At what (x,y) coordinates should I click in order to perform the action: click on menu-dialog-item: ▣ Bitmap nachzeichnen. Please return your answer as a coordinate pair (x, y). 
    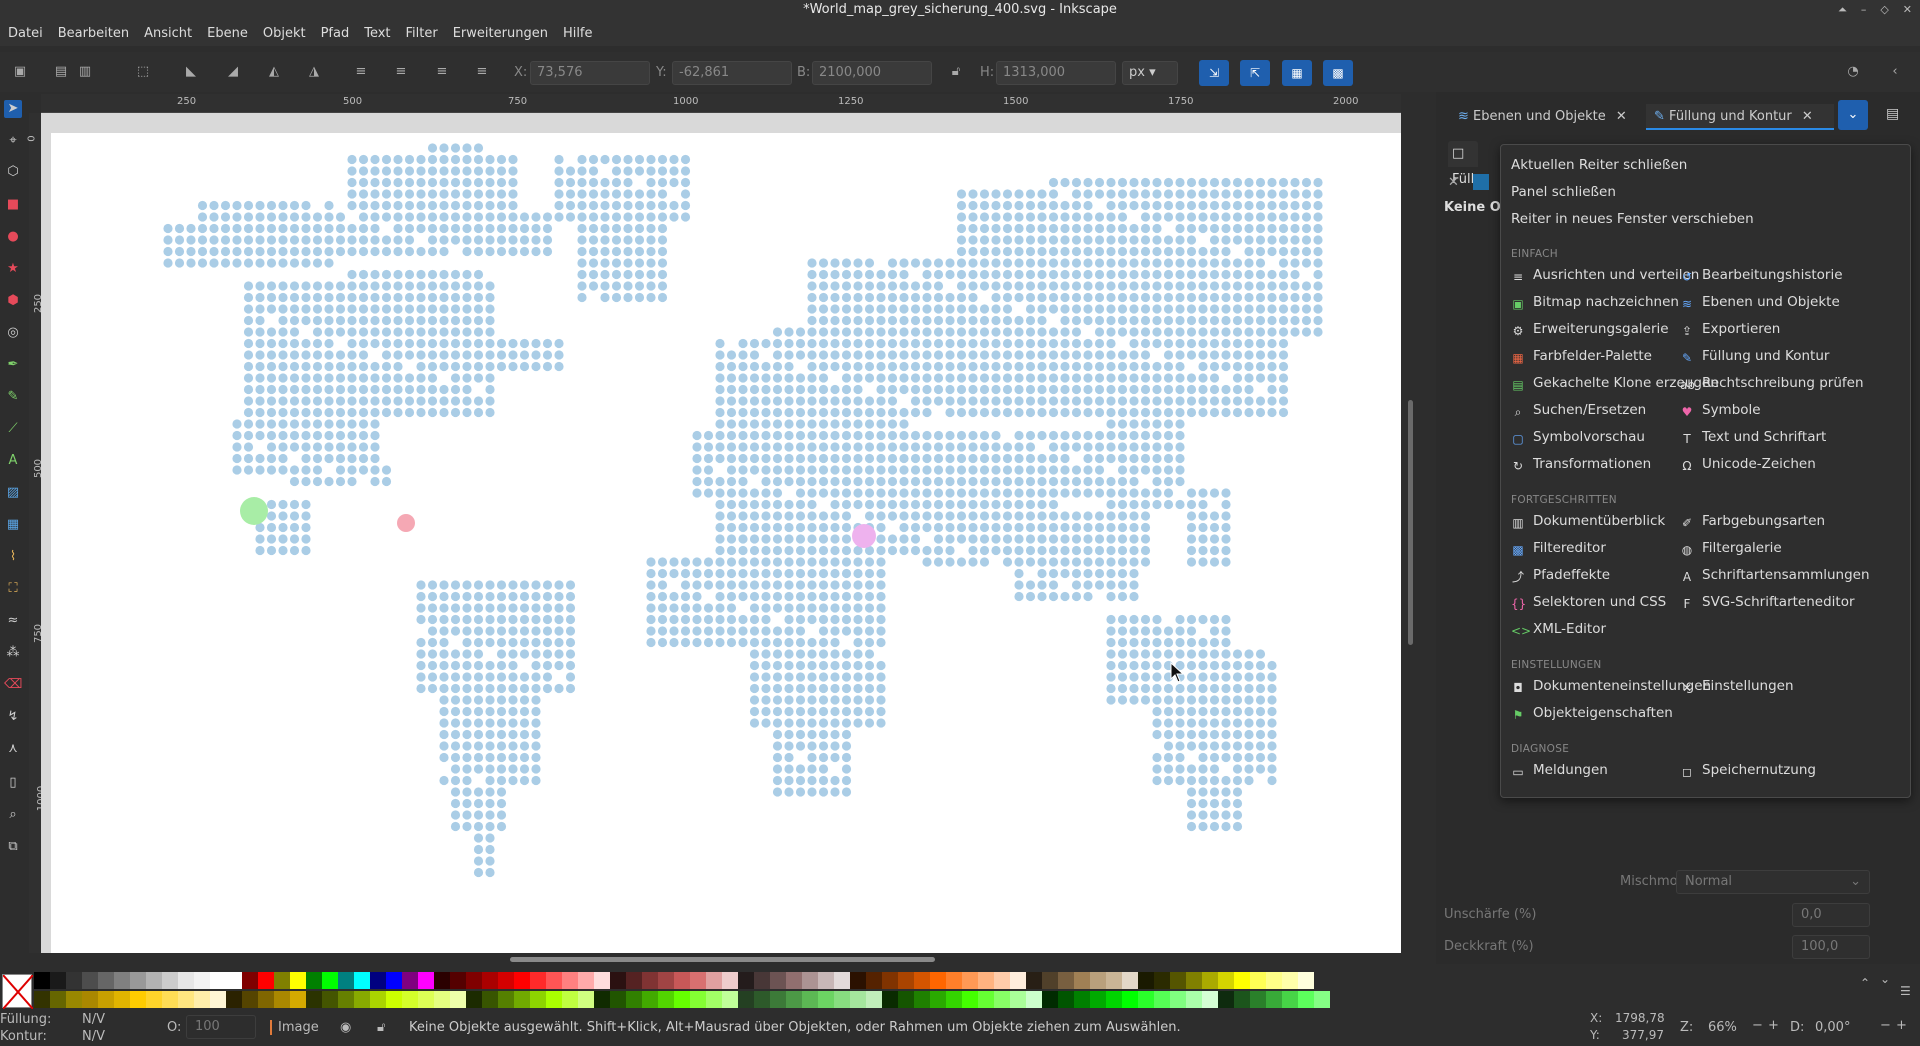
    Looking at the image, I should click on (1595, 302).